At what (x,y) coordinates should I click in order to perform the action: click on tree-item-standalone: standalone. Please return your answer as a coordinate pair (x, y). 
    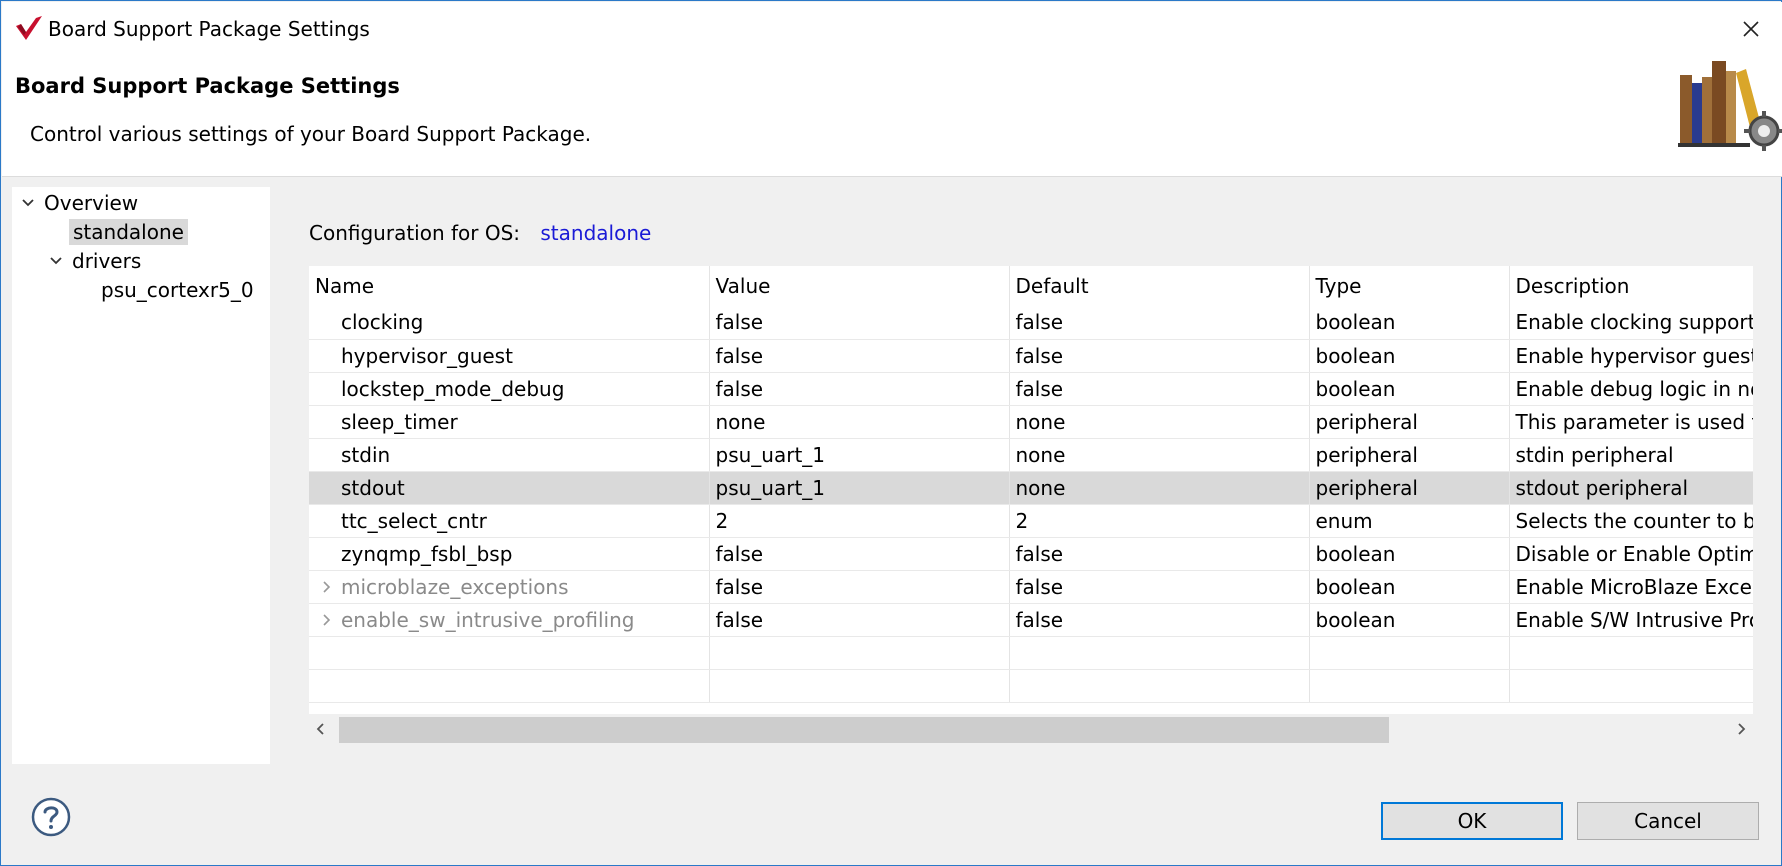
    Looking at the image, I should click on (128, 233).